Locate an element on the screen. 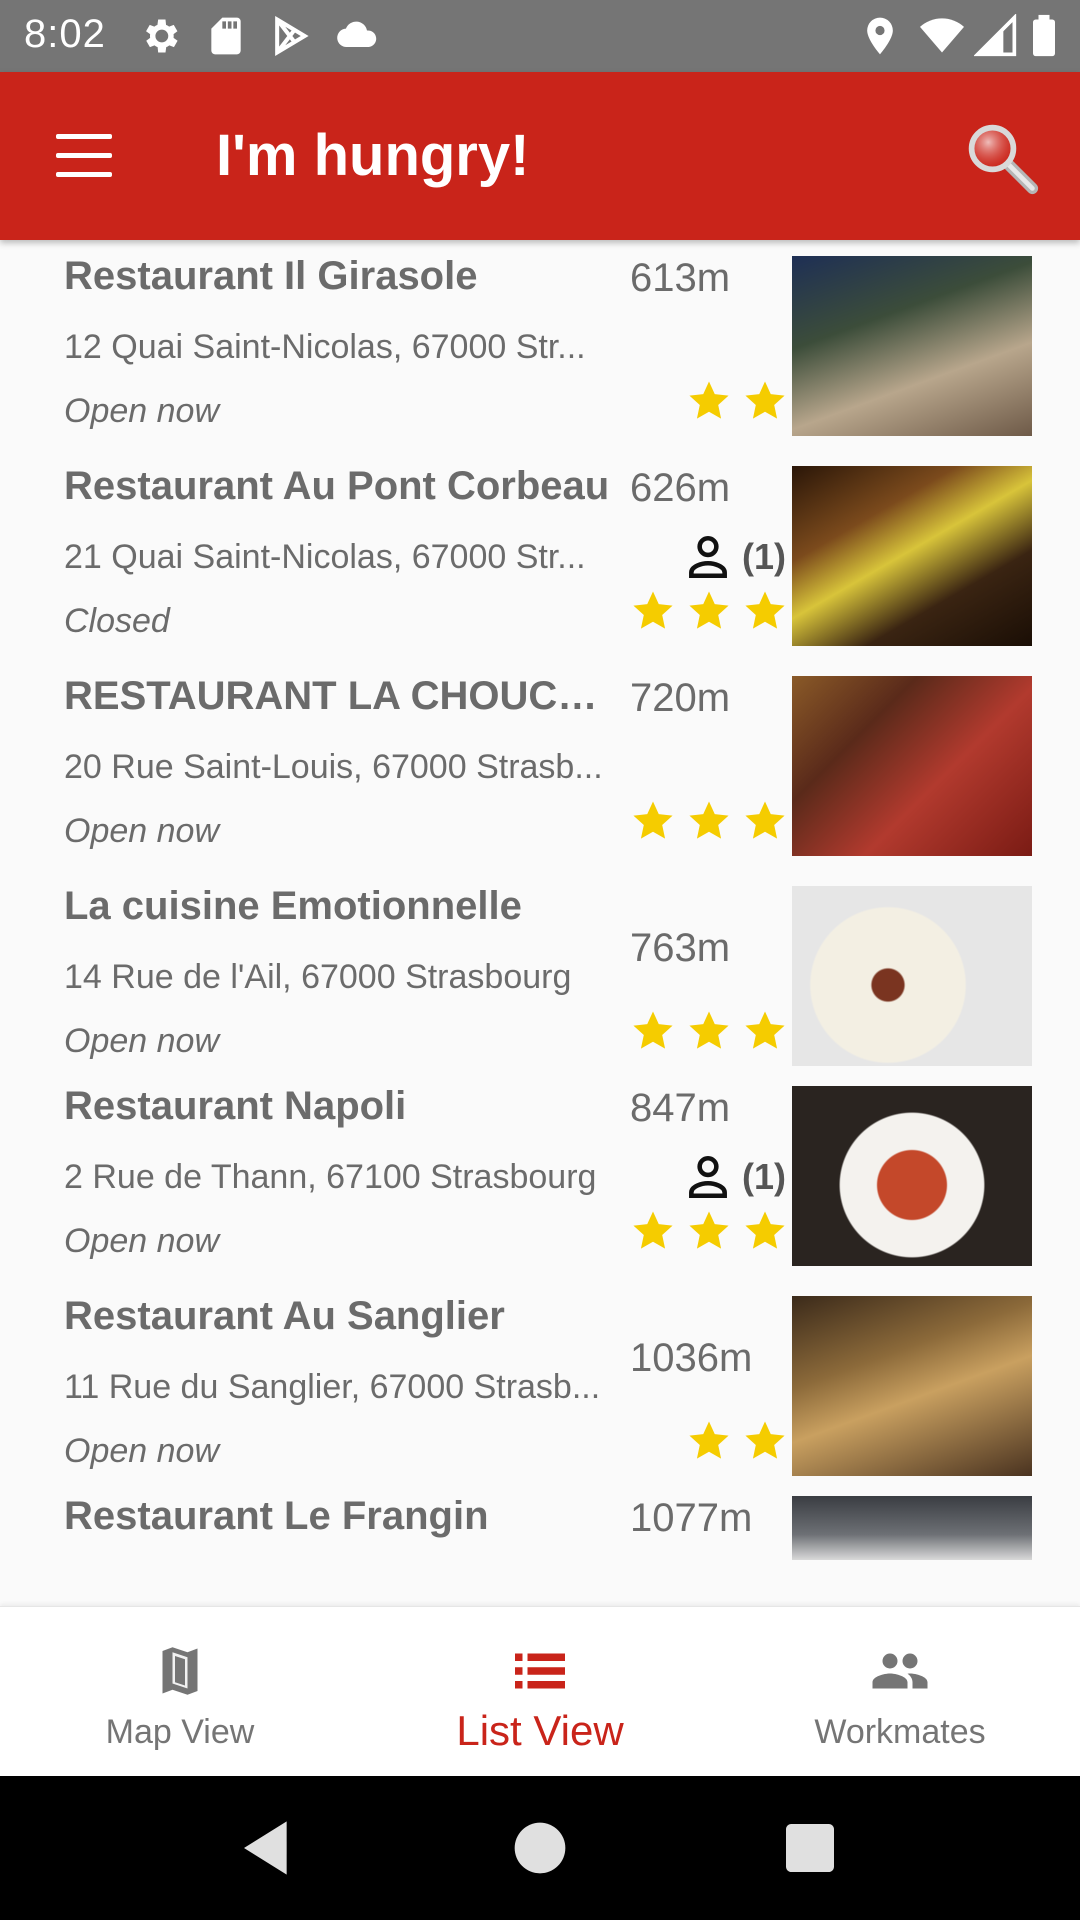 The height and width of the screenshot is (1920, 1080). bottom-navigation: Map View List View Workmates is located at coordinates (540, 1691).